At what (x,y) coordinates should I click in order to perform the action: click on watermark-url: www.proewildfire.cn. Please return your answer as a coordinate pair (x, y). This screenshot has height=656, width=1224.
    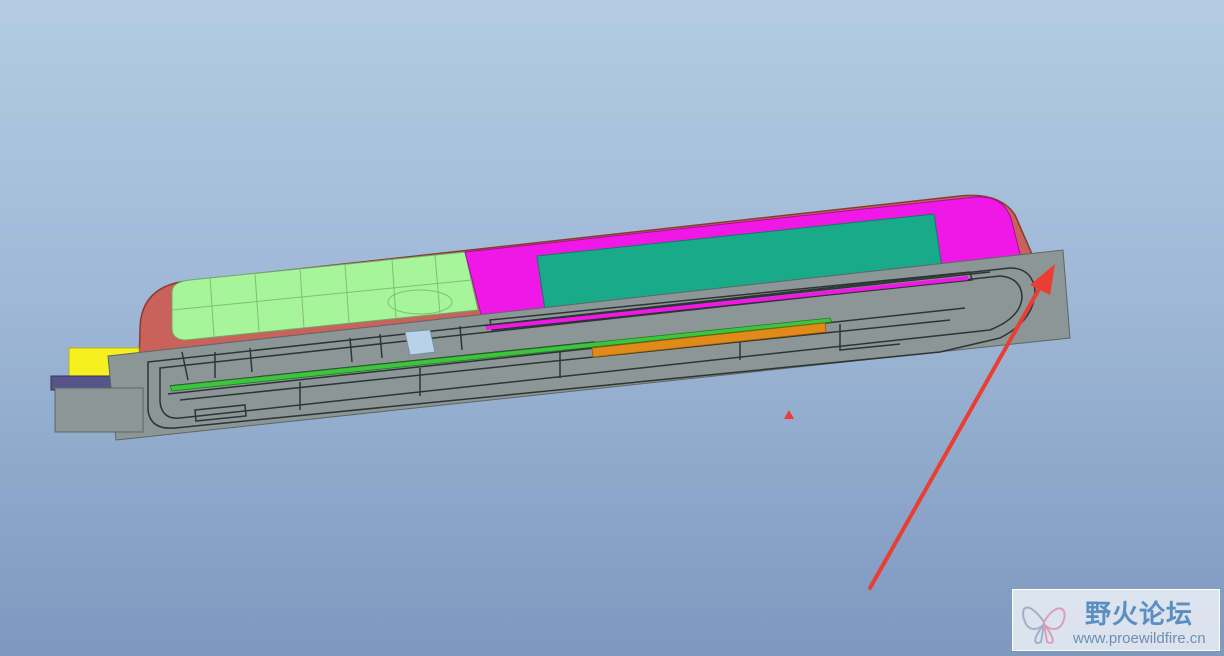
    Looking at the image, I should click on (1139, 638).